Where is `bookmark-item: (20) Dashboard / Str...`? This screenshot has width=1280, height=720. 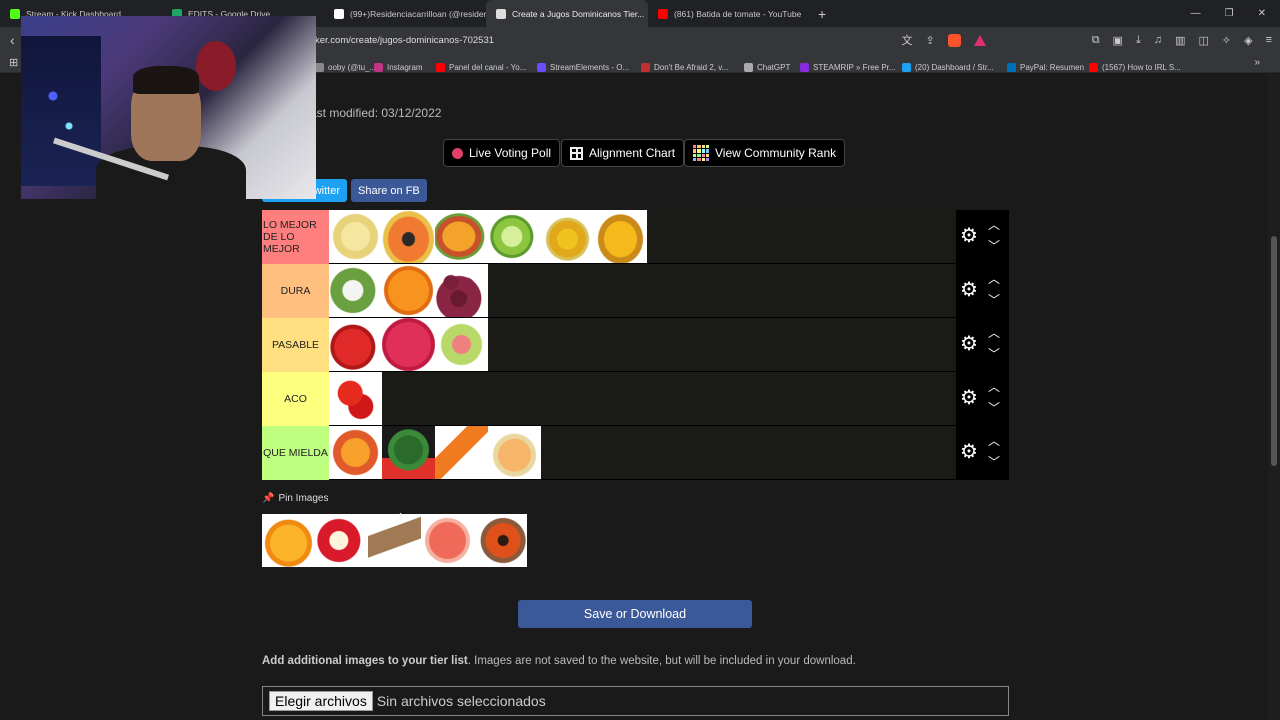 bookmark-item: (20) Dashboard / Str... is located at coordinates (948, 67).